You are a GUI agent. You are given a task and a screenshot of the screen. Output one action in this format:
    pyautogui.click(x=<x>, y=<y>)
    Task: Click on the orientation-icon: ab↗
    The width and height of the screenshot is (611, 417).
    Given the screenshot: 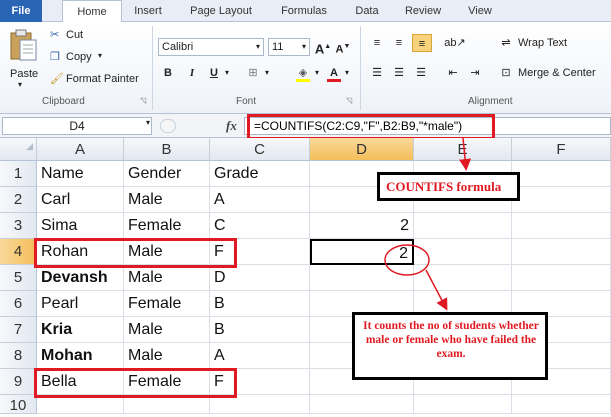 What is the action you would take?
    pyautogui.click(x=455, y=43)
    